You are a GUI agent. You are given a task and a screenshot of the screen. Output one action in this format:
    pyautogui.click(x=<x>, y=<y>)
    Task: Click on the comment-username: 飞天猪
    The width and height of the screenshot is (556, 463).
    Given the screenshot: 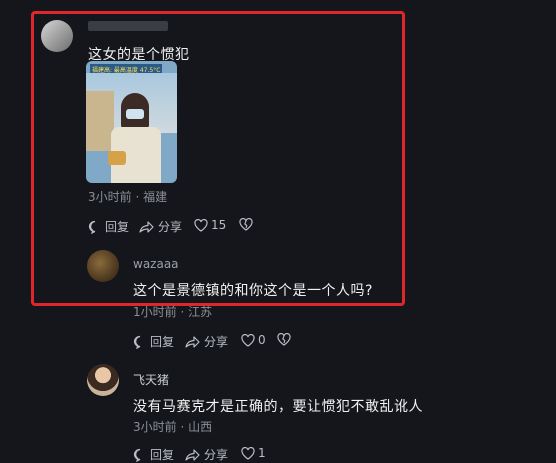 What is the action you would take?
    pyautogui.click(x=151, y=379)
    